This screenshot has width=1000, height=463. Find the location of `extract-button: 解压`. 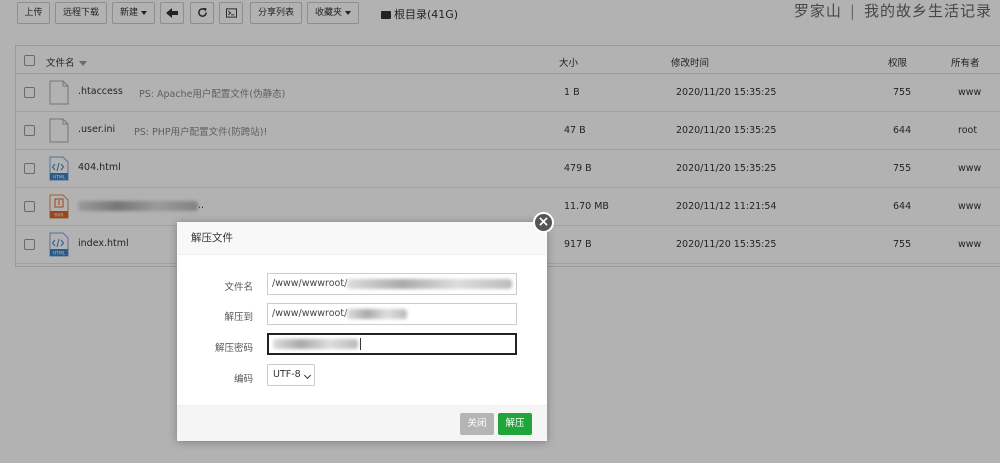

extract-button: 解压 is located at coordinates (515, 424).